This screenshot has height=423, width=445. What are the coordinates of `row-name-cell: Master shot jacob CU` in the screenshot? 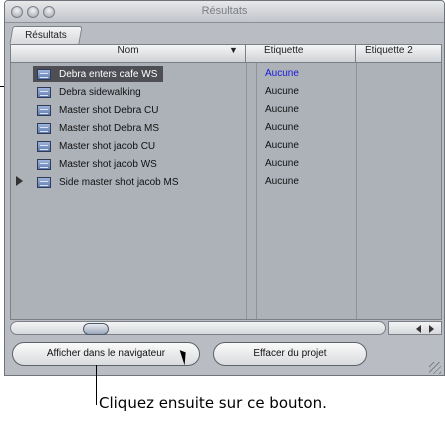 It's located at (97, 146).